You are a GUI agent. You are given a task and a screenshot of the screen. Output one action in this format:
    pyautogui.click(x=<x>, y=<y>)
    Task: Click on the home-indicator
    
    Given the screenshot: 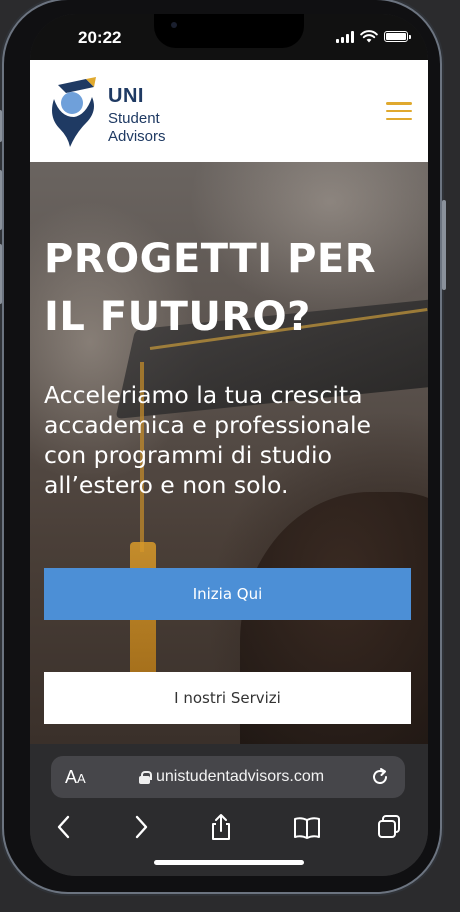 What is the action you would take?
    pyautogui.click(x=229, y=862)
    